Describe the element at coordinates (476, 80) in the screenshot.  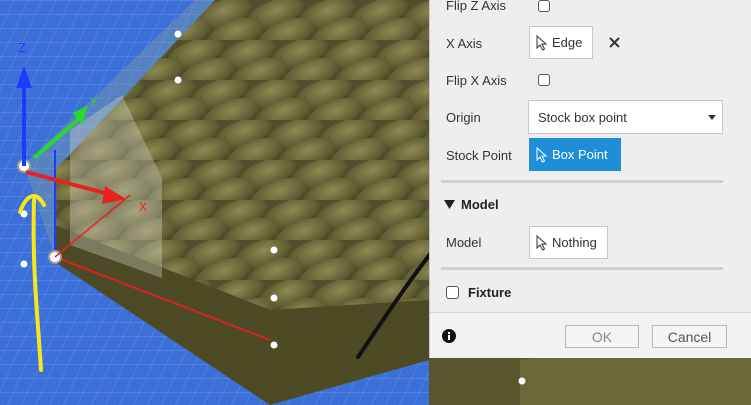
I see `flip-x-axis-label: Flip X Axis` at that location.